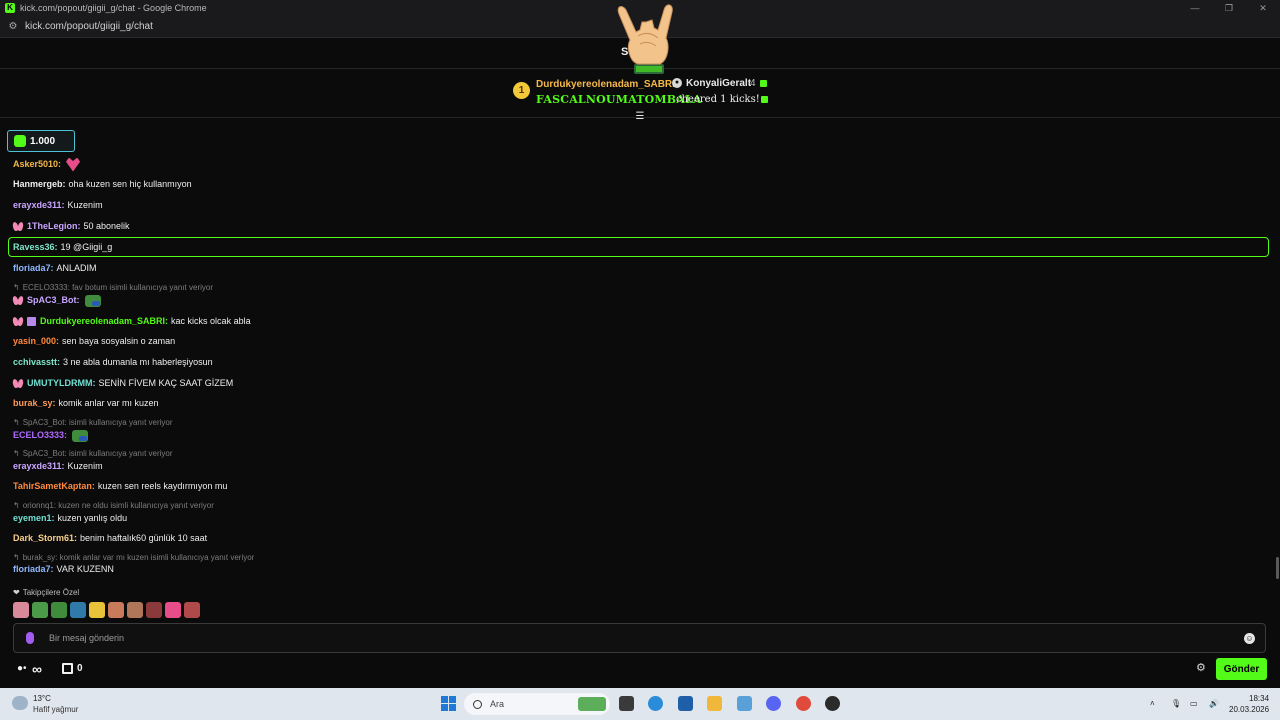 The image size is (1280, 720). I want to click on chat-message: floriada7: ANLADIM, so click(55, 268).